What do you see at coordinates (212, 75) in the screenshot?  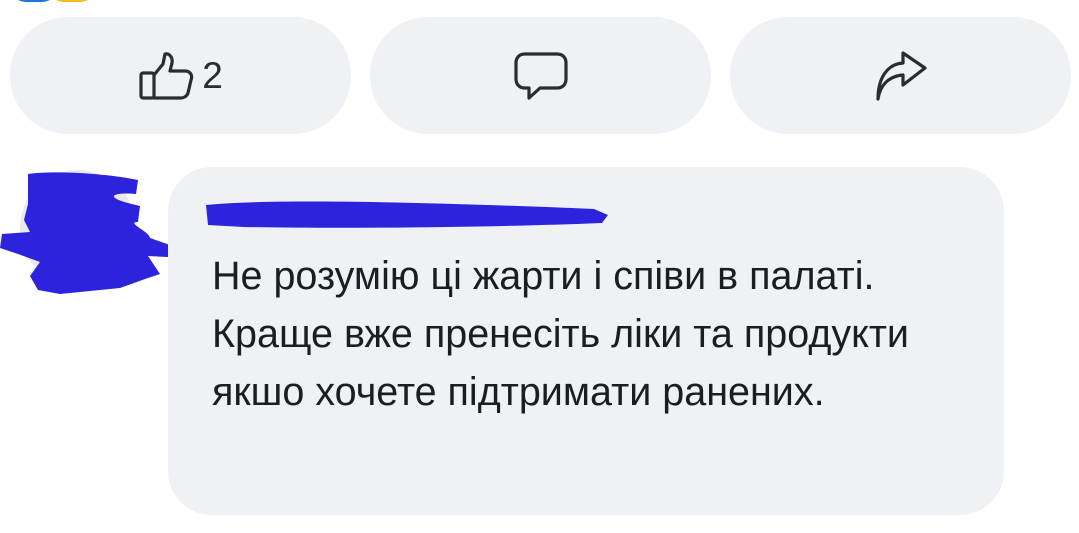 I see `like-count: 2` at bounding box center [212, 75].